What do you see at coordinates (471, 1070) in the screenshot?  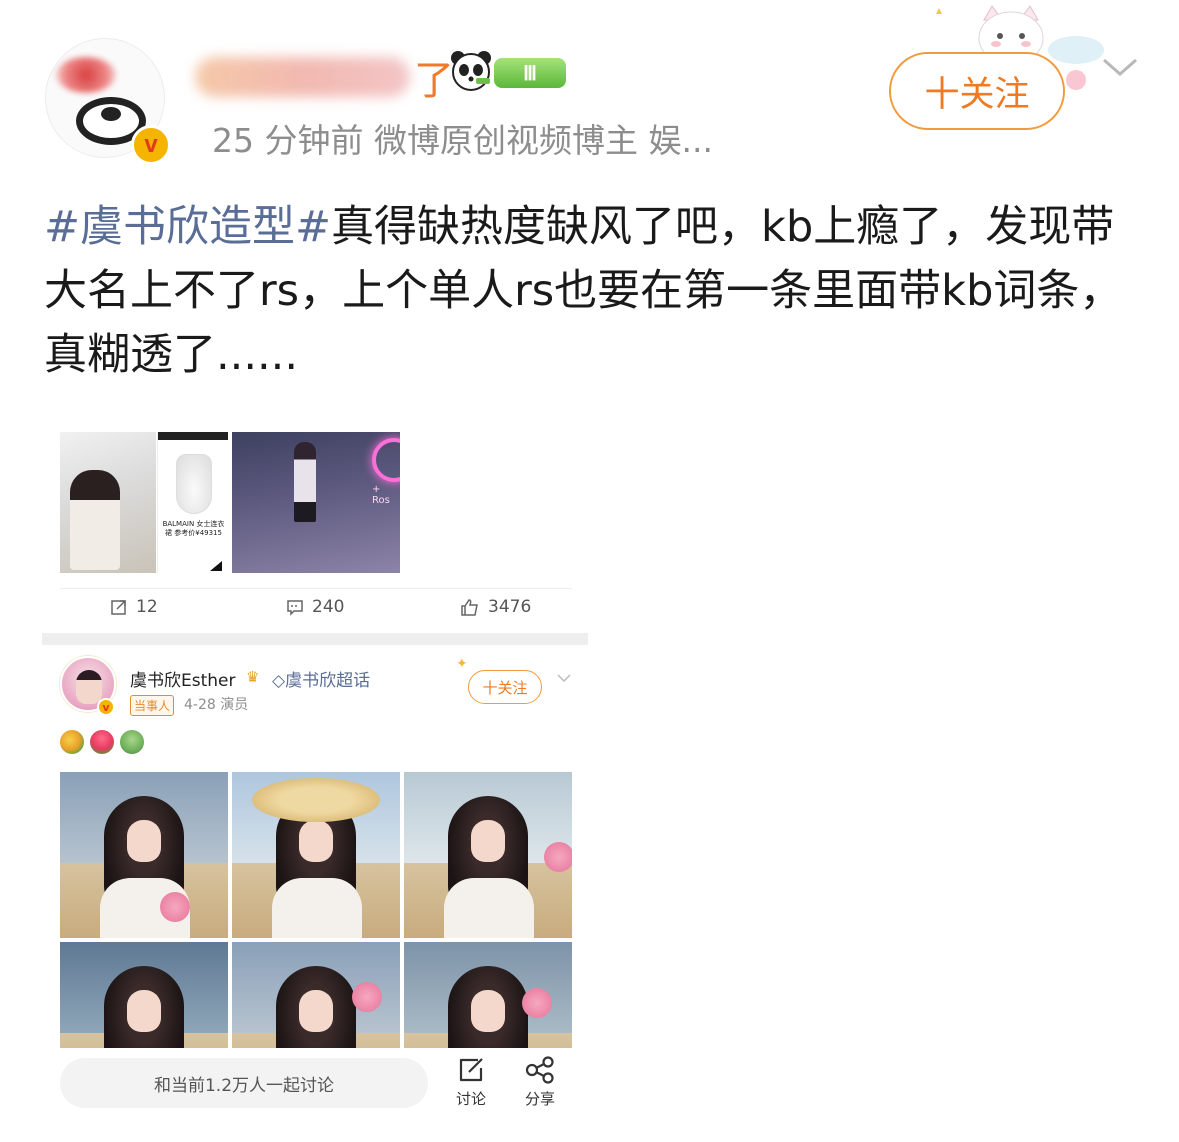 I see `edit-icon` at bounding box center [471, 1070].